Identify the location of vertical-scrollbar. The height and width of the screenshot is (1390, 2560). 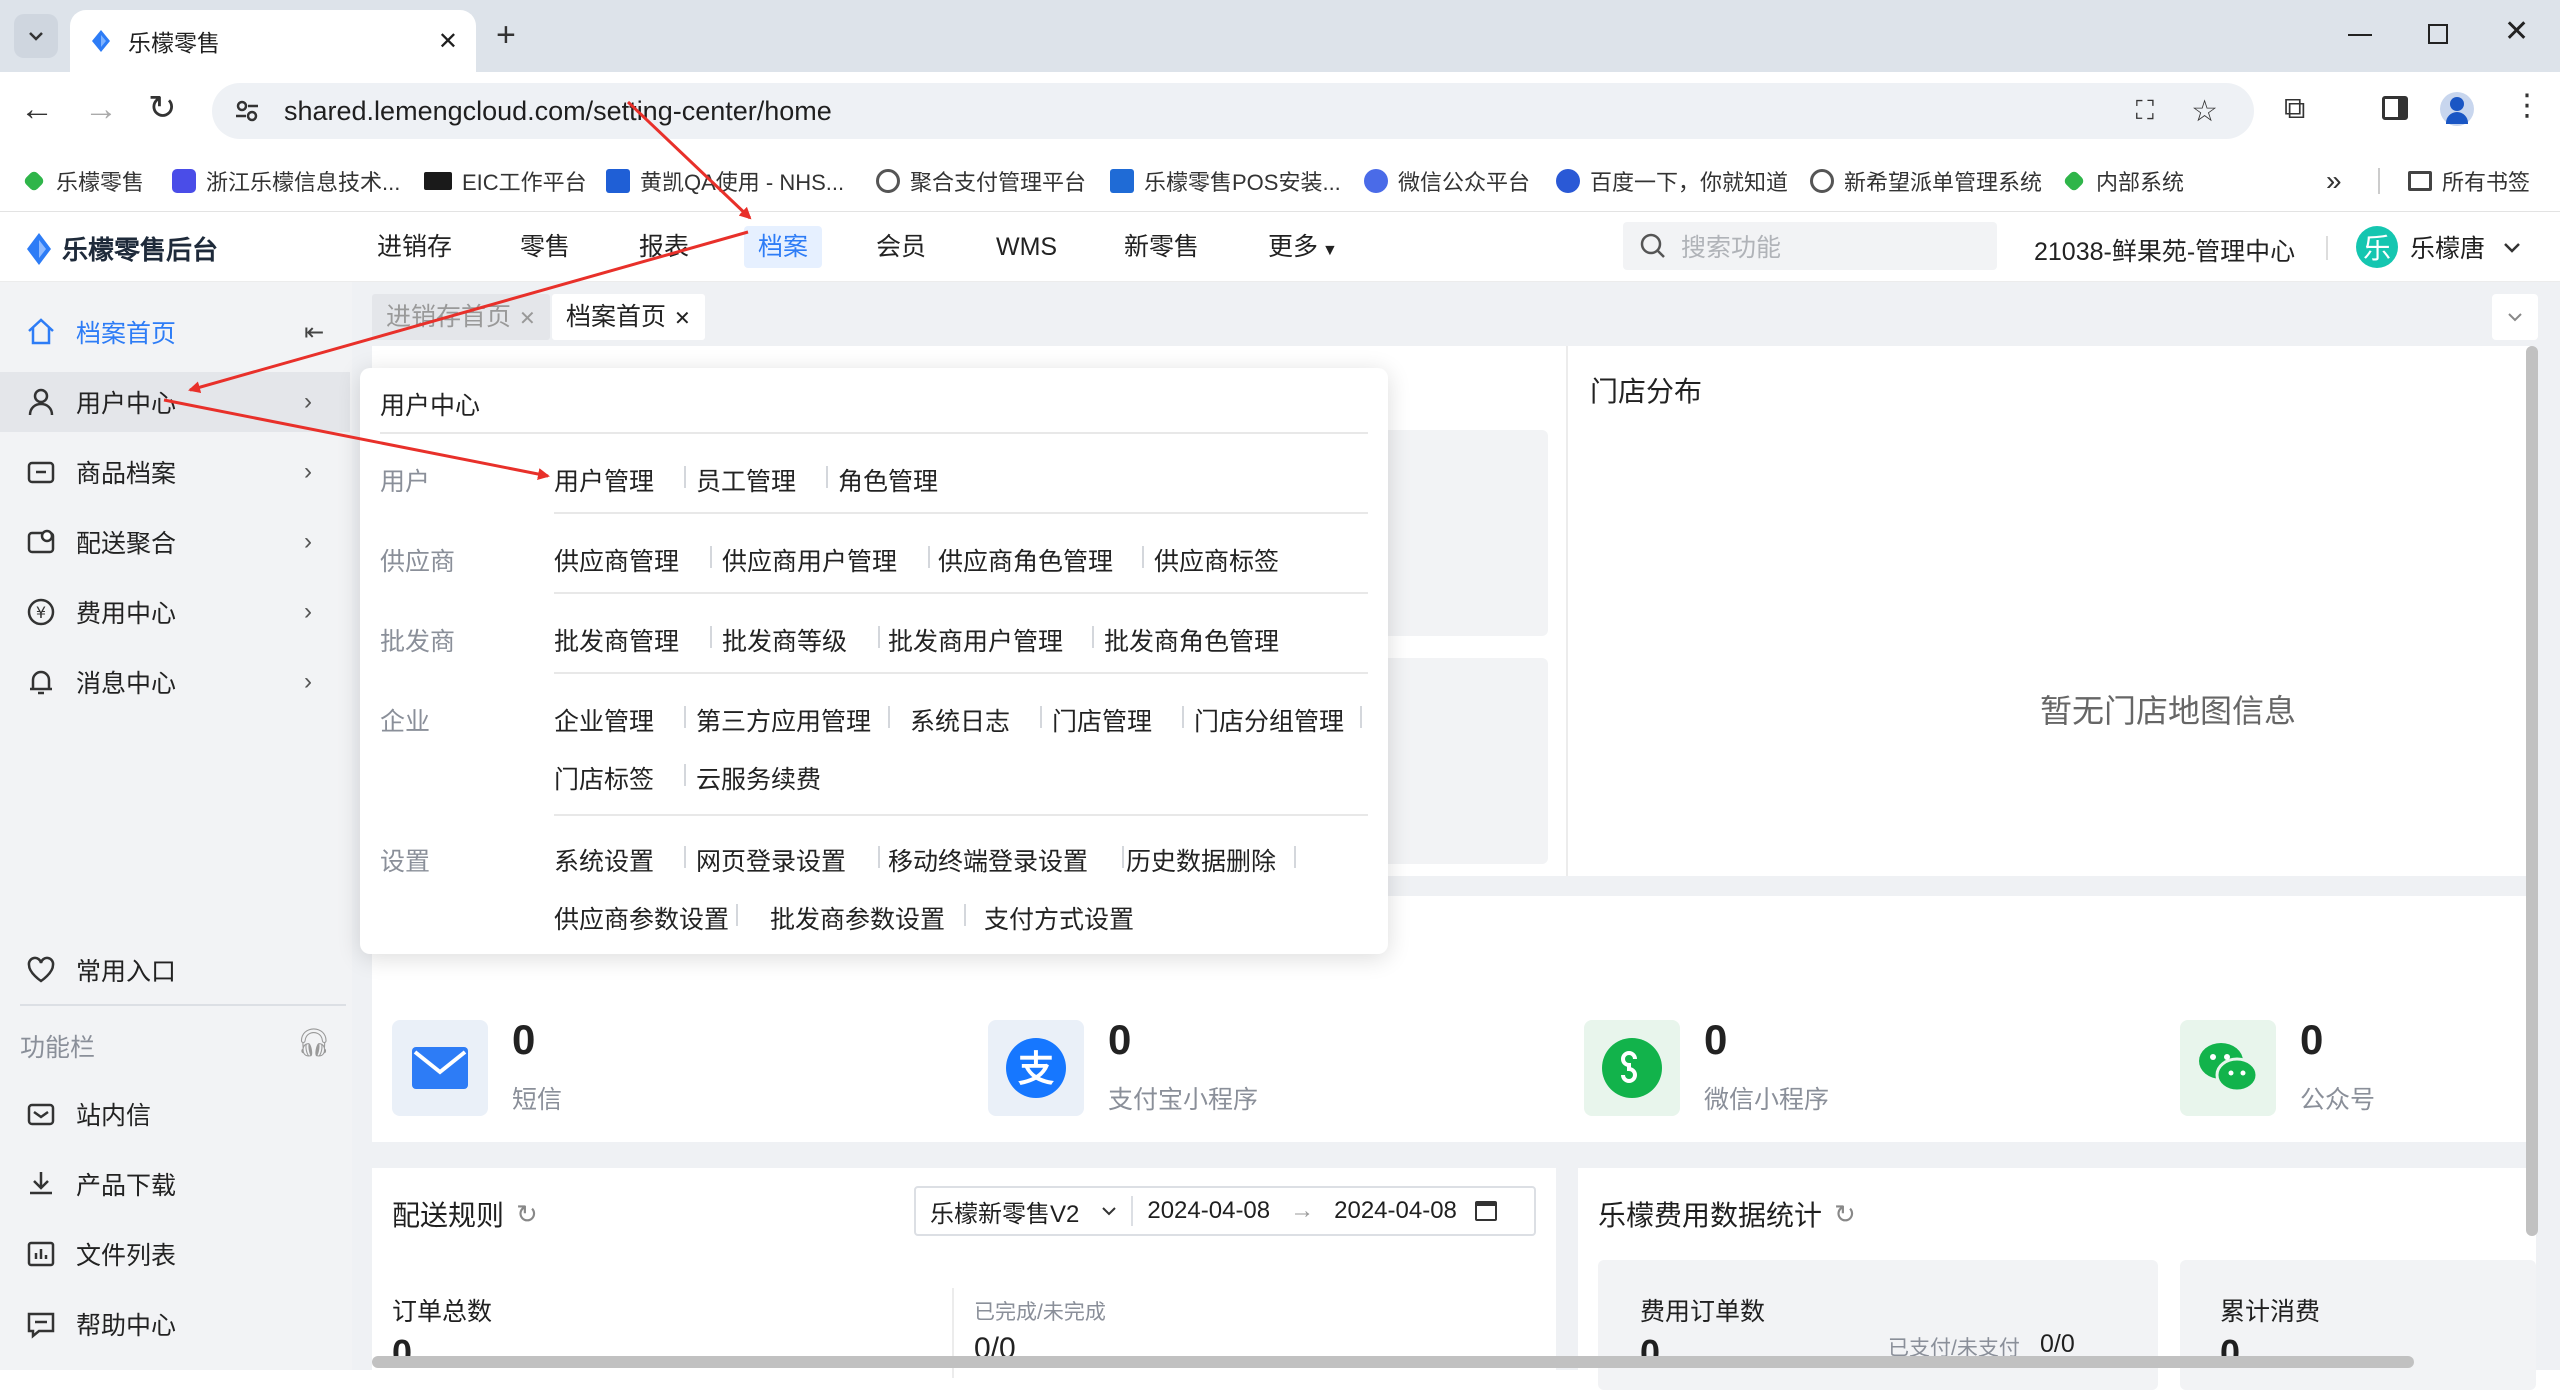
(2532, 791).